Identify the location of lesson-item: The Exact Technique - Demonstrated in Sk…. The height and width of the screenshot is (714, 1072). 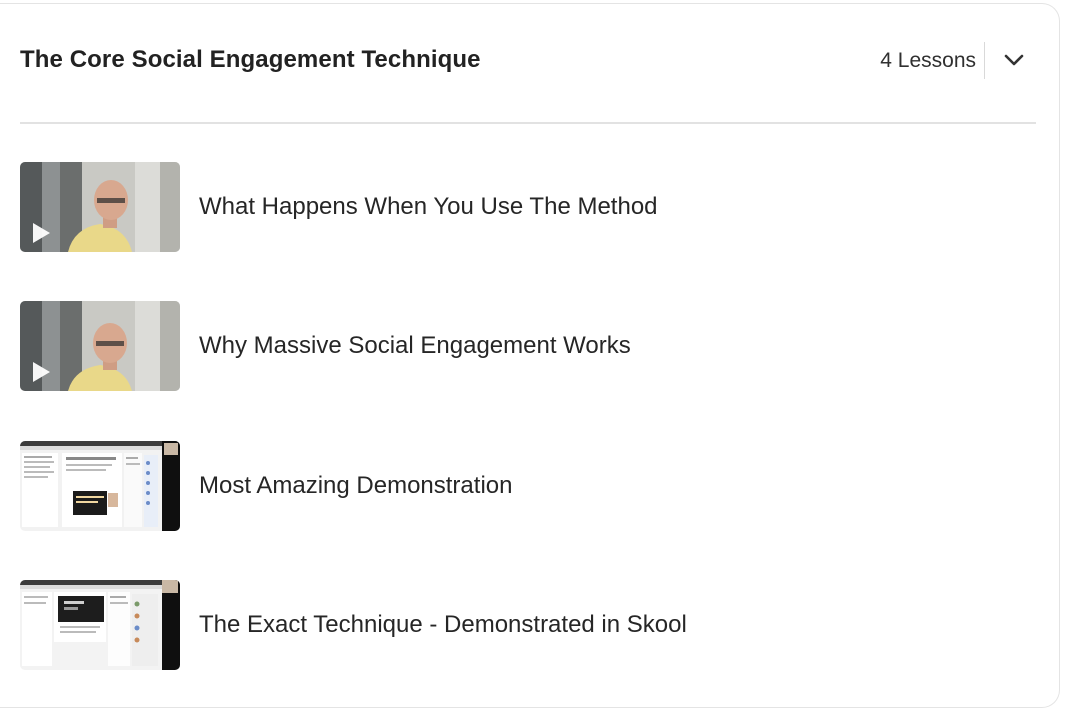
(528, 625).